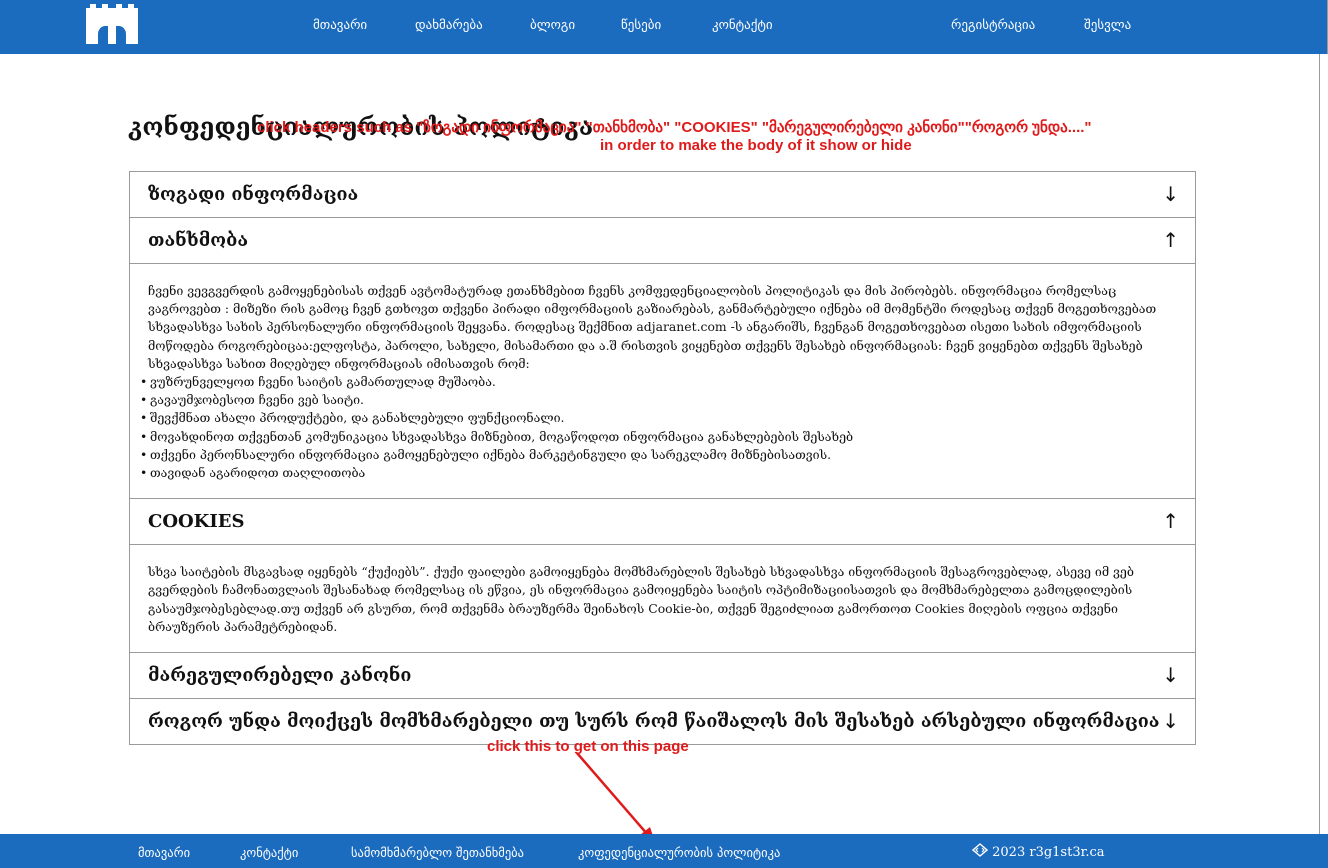 The width and height of the screenshot is (1328, 868). I want to click on list-item: გავაუმჯობესოთ ჩვენი ვებ საიტი., so click(660, 400).